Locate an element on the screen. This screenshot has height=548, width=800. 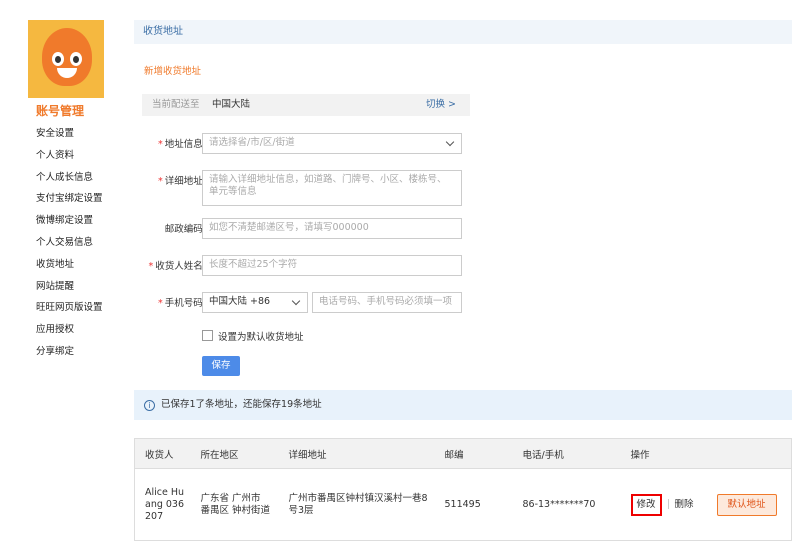
detail-address-label: * 详细地址: is located at coordinates (182, 181).